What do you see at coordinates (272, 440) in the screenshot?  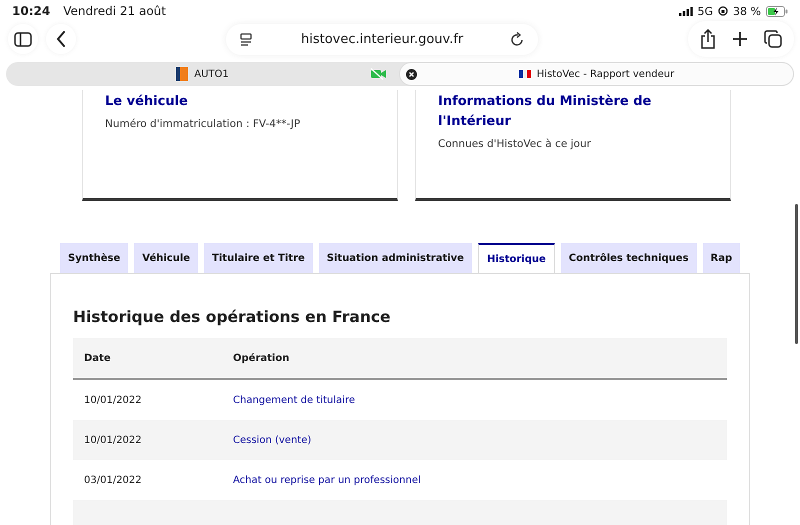 I see `operation-link: Cession (vente)` at bounding box center [272, 440].